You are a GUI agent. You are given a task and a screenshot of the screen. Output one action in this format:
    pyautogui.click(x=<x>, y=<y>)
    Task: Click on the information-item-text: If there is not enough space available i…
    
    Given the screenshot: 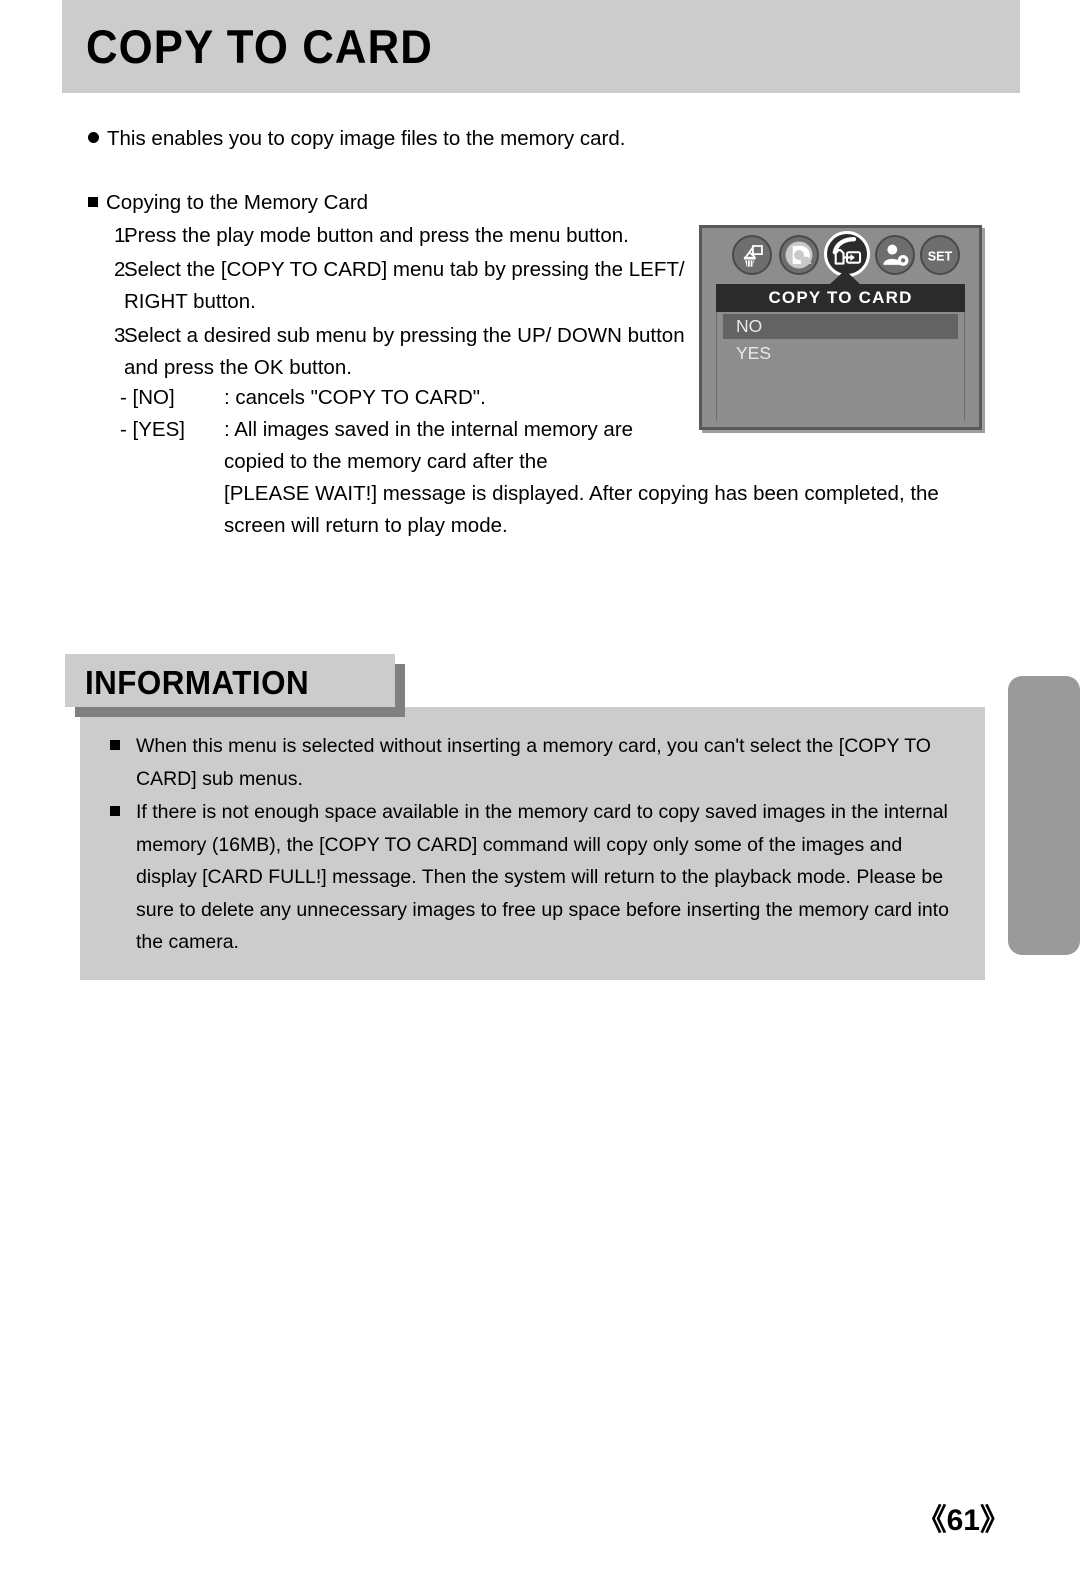 What is the action you would take?
    pyautogui.click(x=542, y=877)
    